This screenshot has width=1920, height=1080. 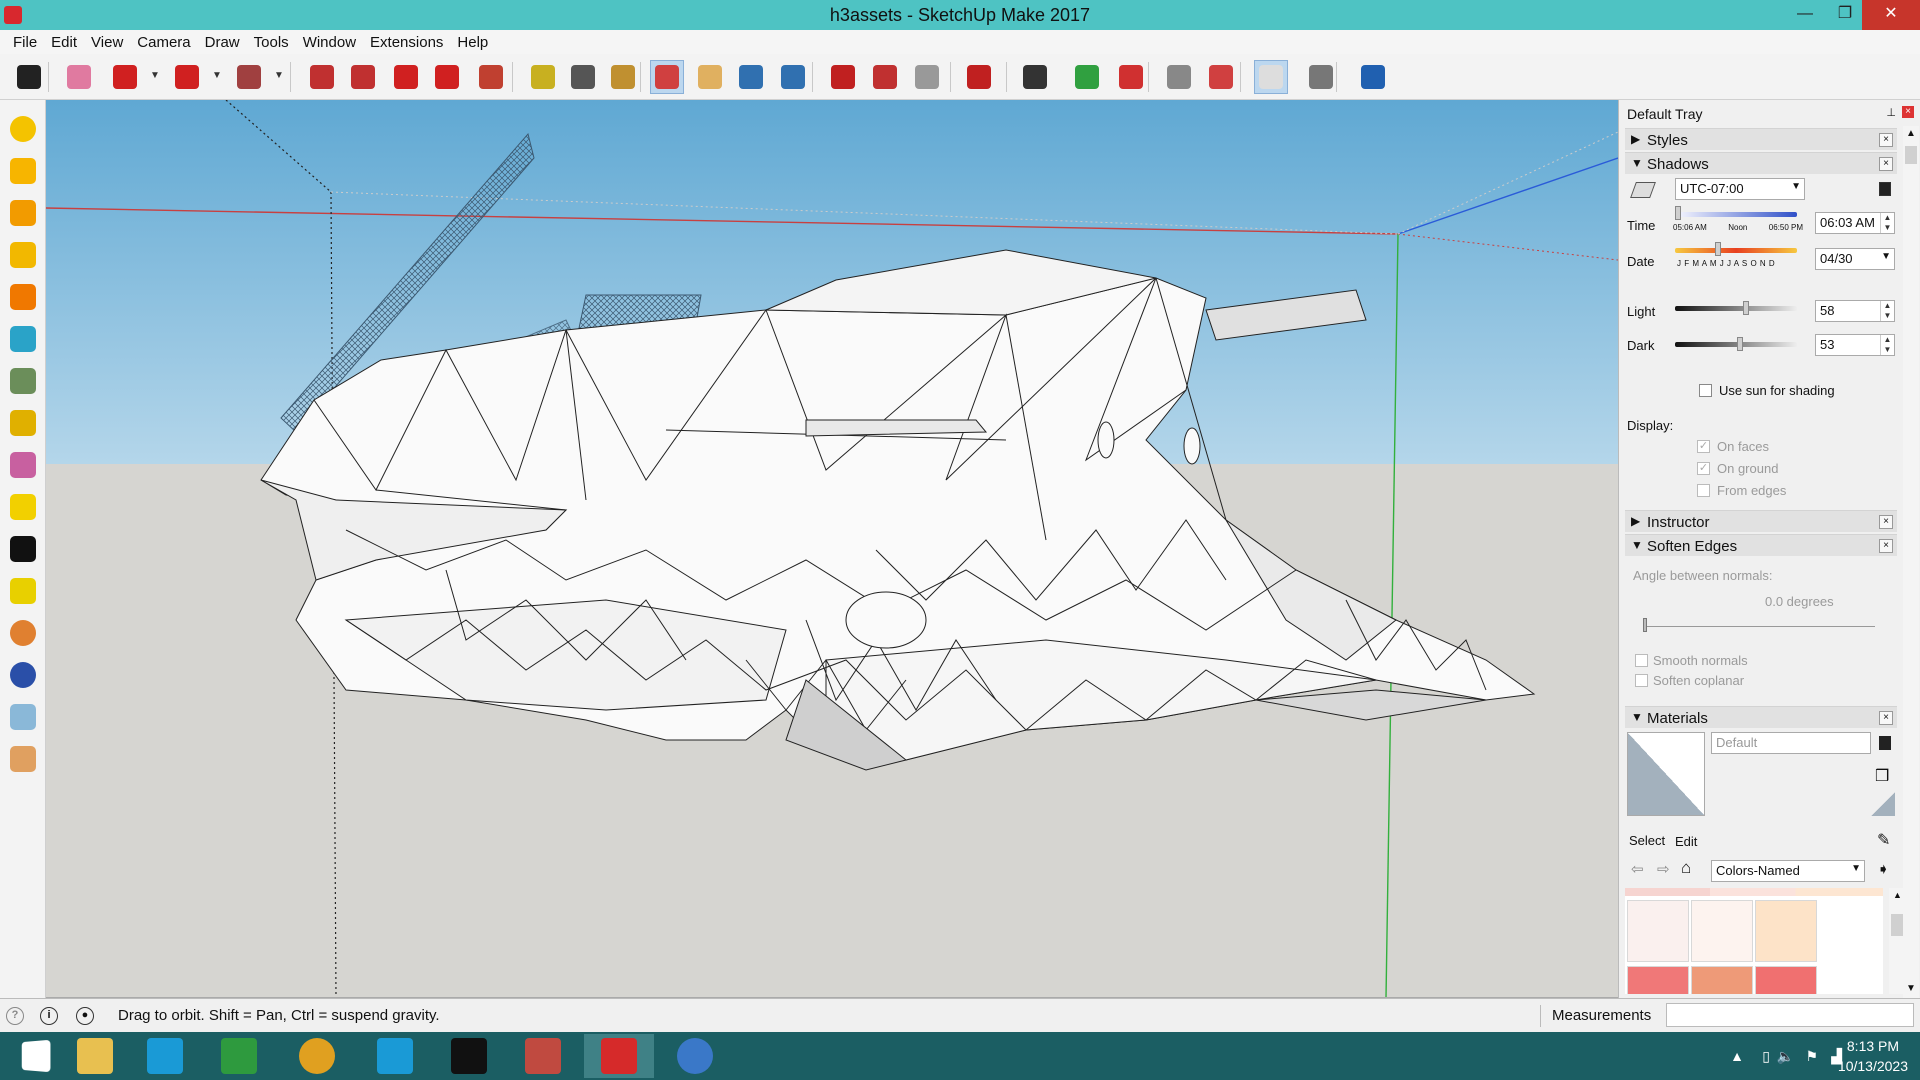 What do you see at coordinates (23, 759) in the screenshot?
I see `eraser-orange-tool` at bounding box center [23, 759].